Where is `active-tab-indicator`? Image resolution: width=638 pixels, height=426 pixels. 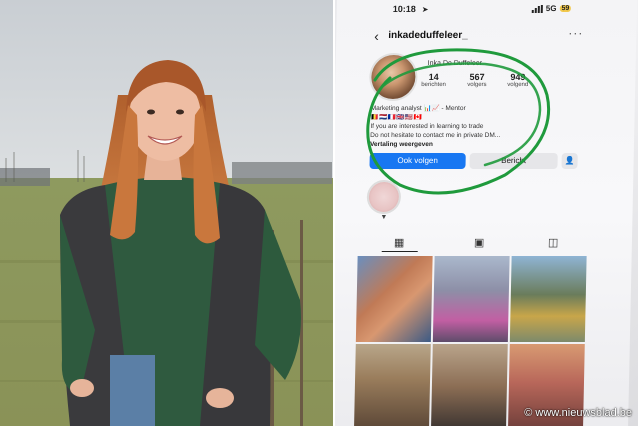 active-tab-indicator is located at coordinates (399, 251).